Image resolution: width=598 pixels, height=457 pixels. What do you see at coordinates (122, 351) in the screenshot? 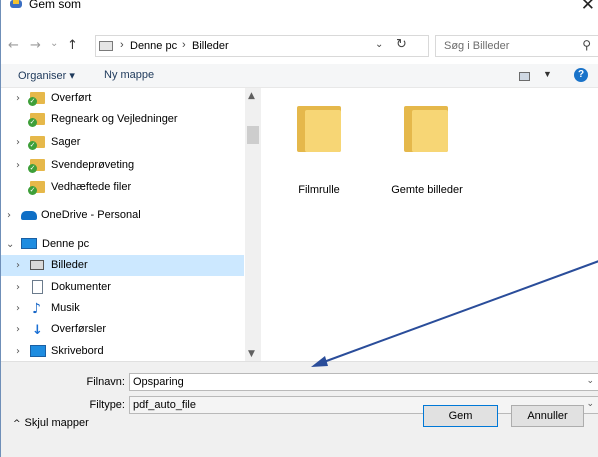
I see `tree-item-skrivebord: › Skrivebord` at bounding box center [122, 351].